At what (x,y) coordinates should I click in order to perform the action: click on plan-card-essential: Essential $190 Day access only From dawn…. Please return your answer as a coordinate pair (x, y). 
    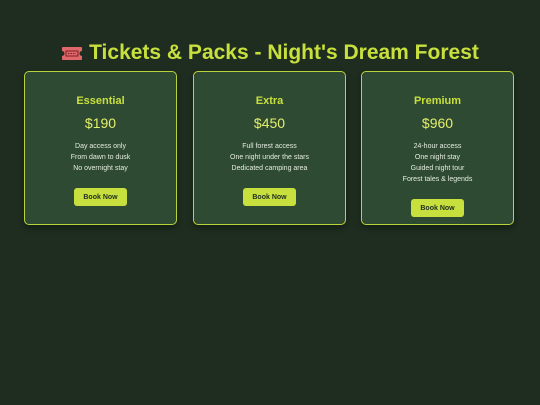
    Looking at the image, I should click on (100, 148).